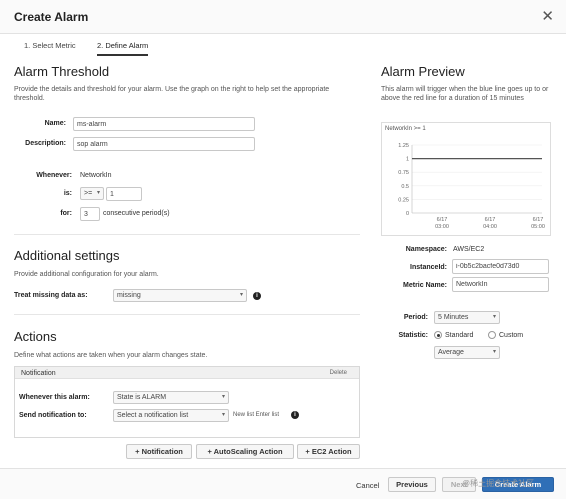  What do you see at coordinates (426, 249) in the screenshot?
I see `namespace-label: Namespace:` at bounding box center [426, 249].